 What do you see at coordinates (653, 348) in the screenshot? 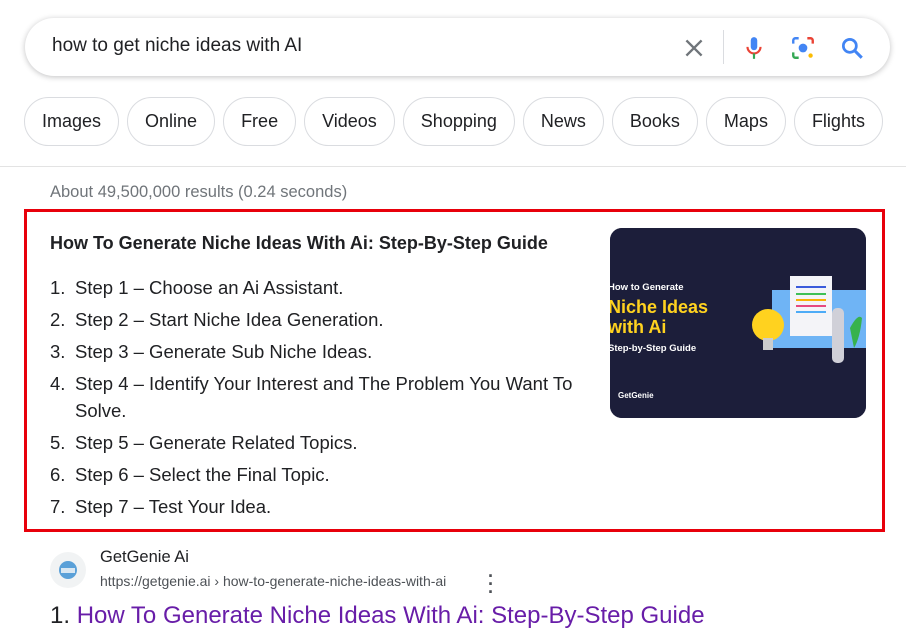
I see `thumb-text: Step-by-Step Guide` at bounding box center [653, 348].